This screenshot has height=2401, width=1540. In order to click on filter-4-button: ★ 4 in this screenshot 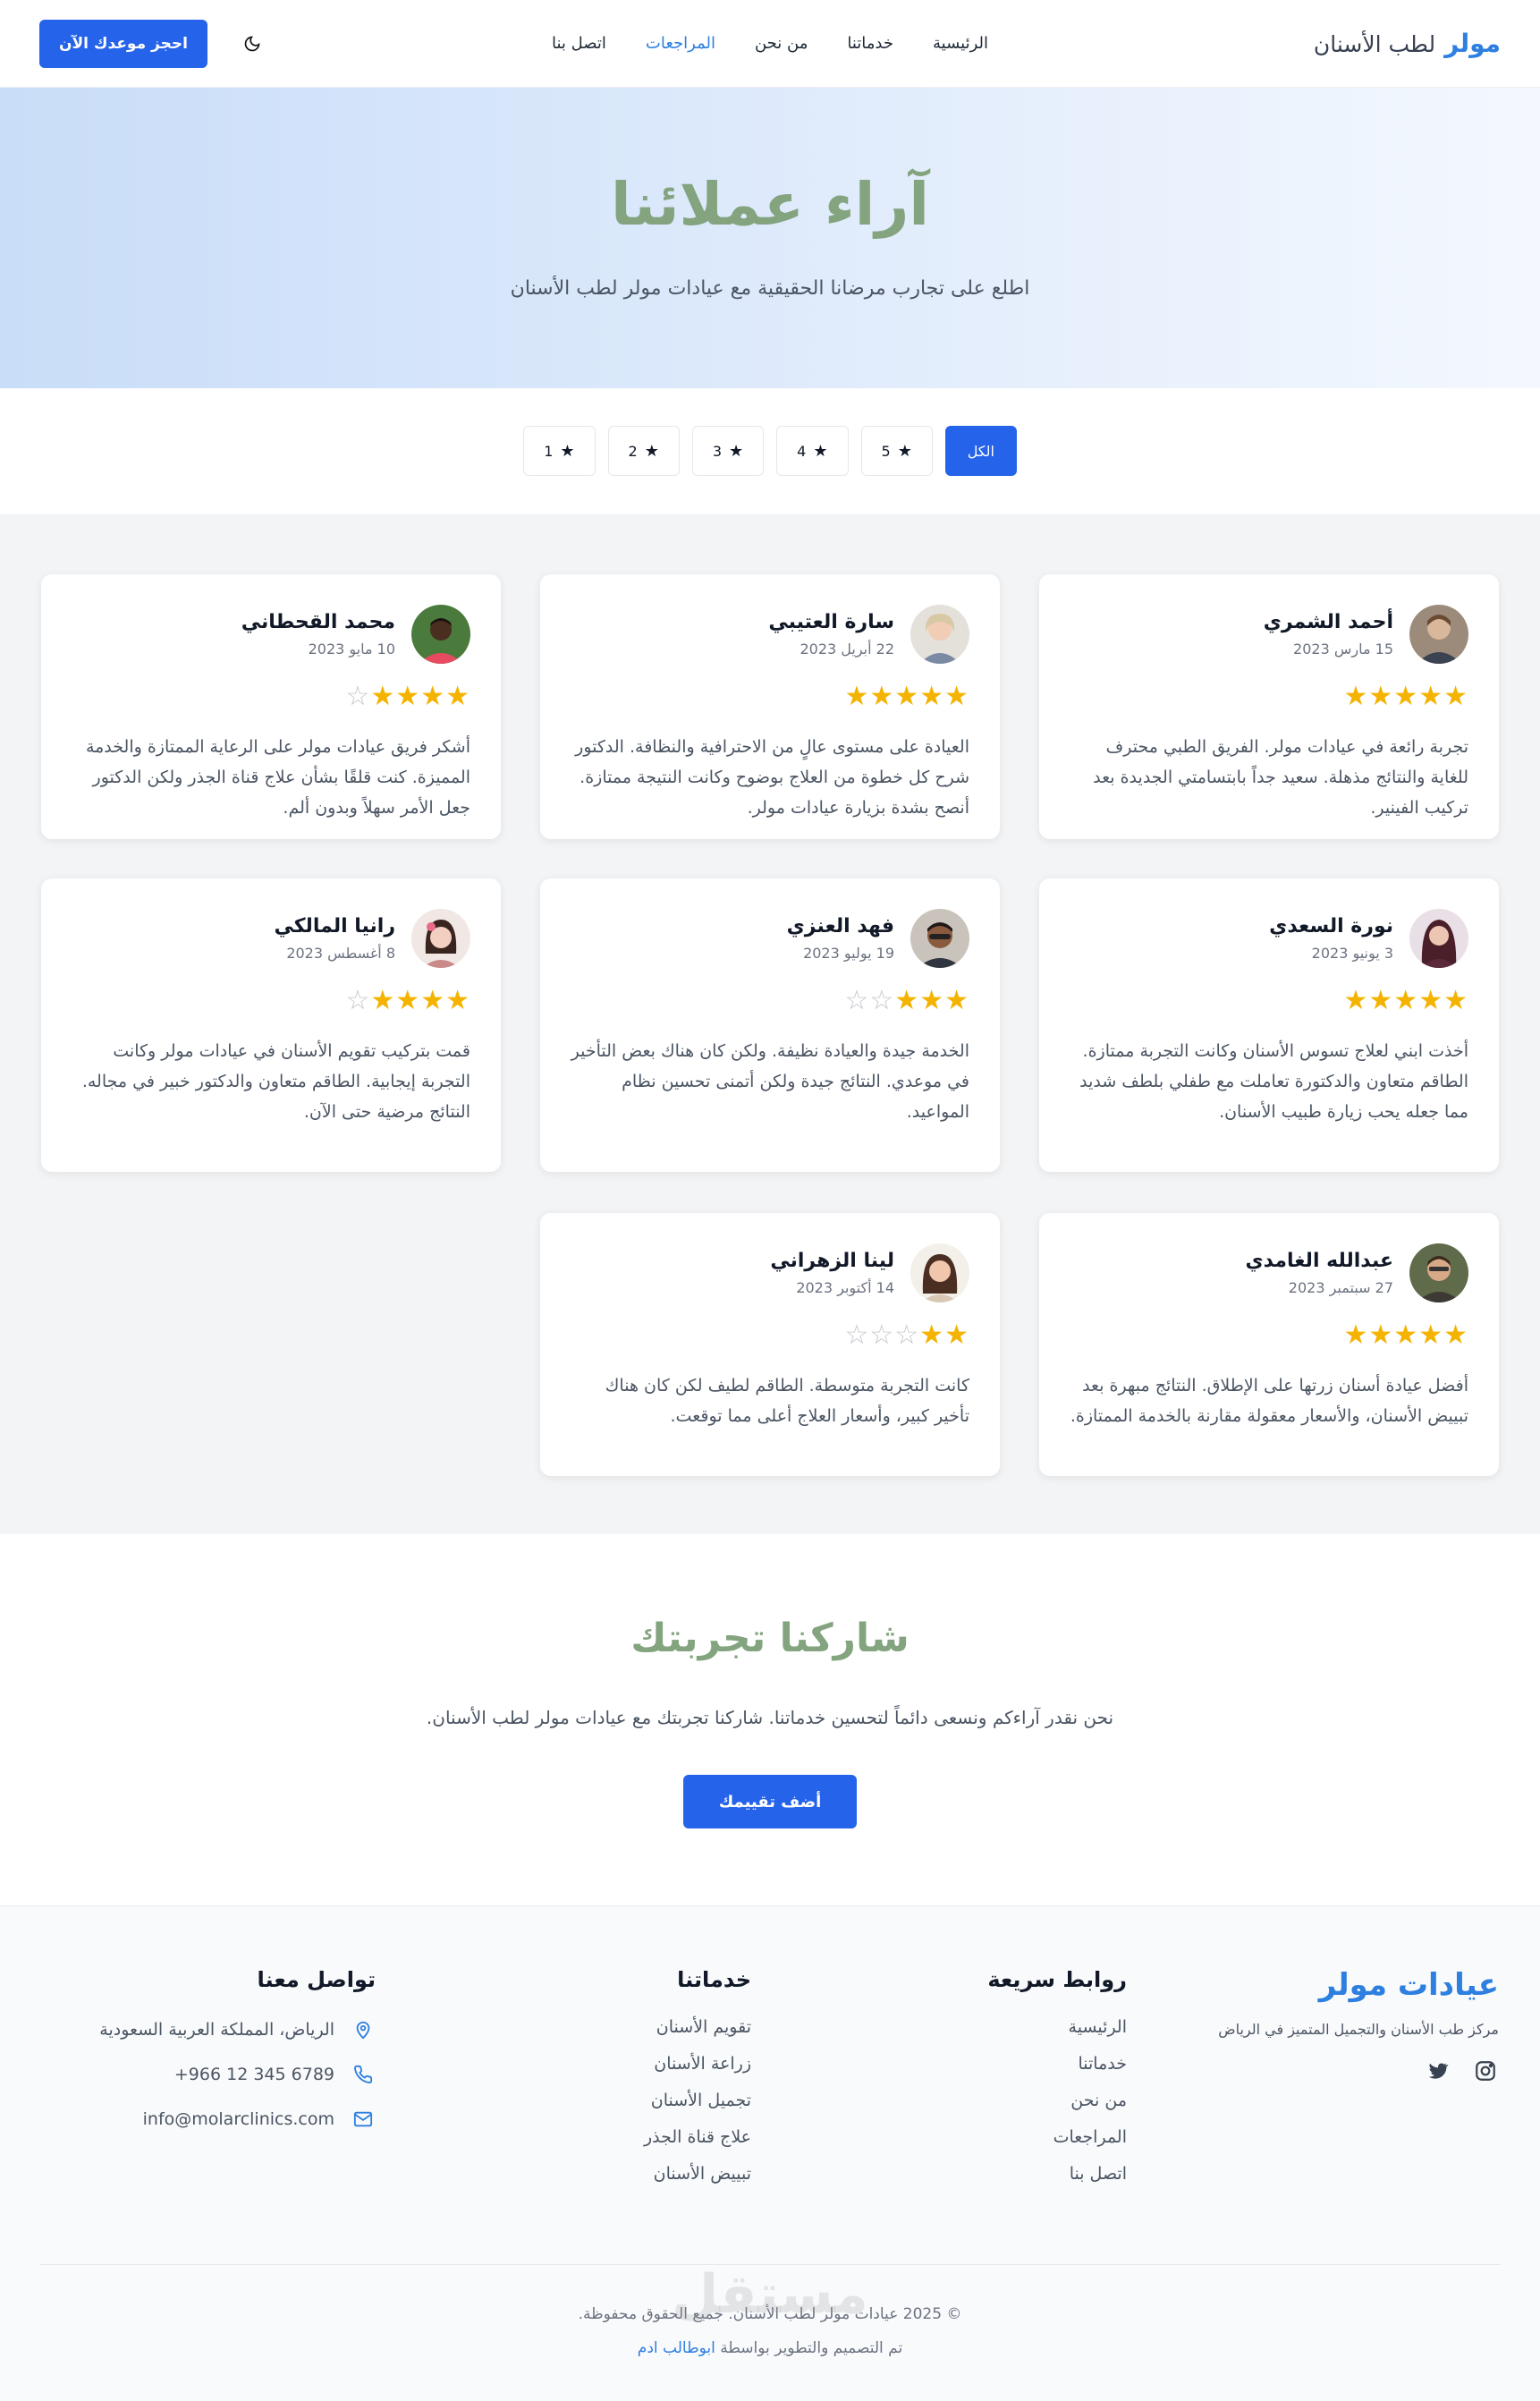, I will do `click(812, 451)`.